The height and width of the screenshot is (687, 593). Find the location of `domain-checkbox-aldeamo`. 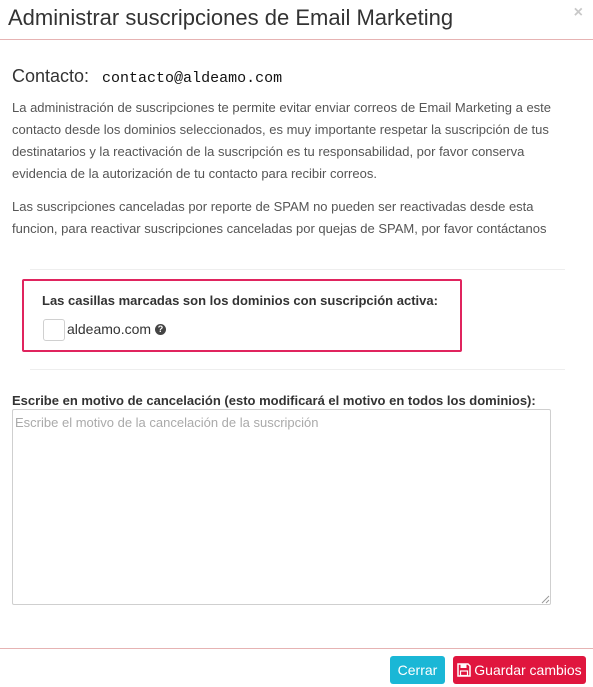

domain-checkbox-aldeamo is located at coordinates (54, 330).